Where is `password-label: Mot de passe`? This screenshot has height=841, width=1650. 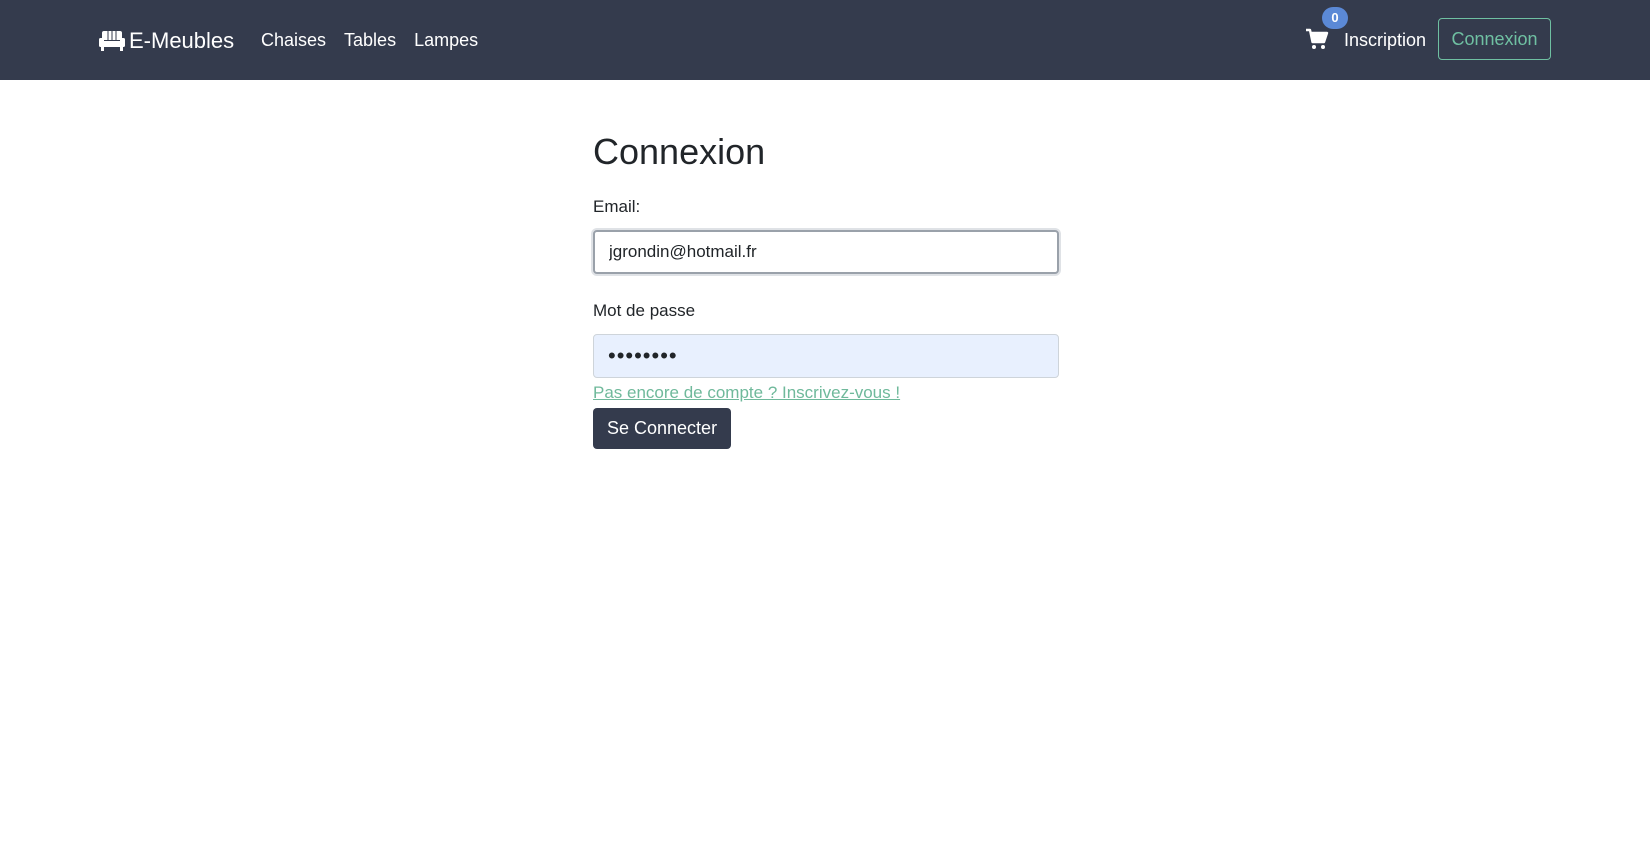 password-label: Mot de passe is located at coordinates (644, 310).